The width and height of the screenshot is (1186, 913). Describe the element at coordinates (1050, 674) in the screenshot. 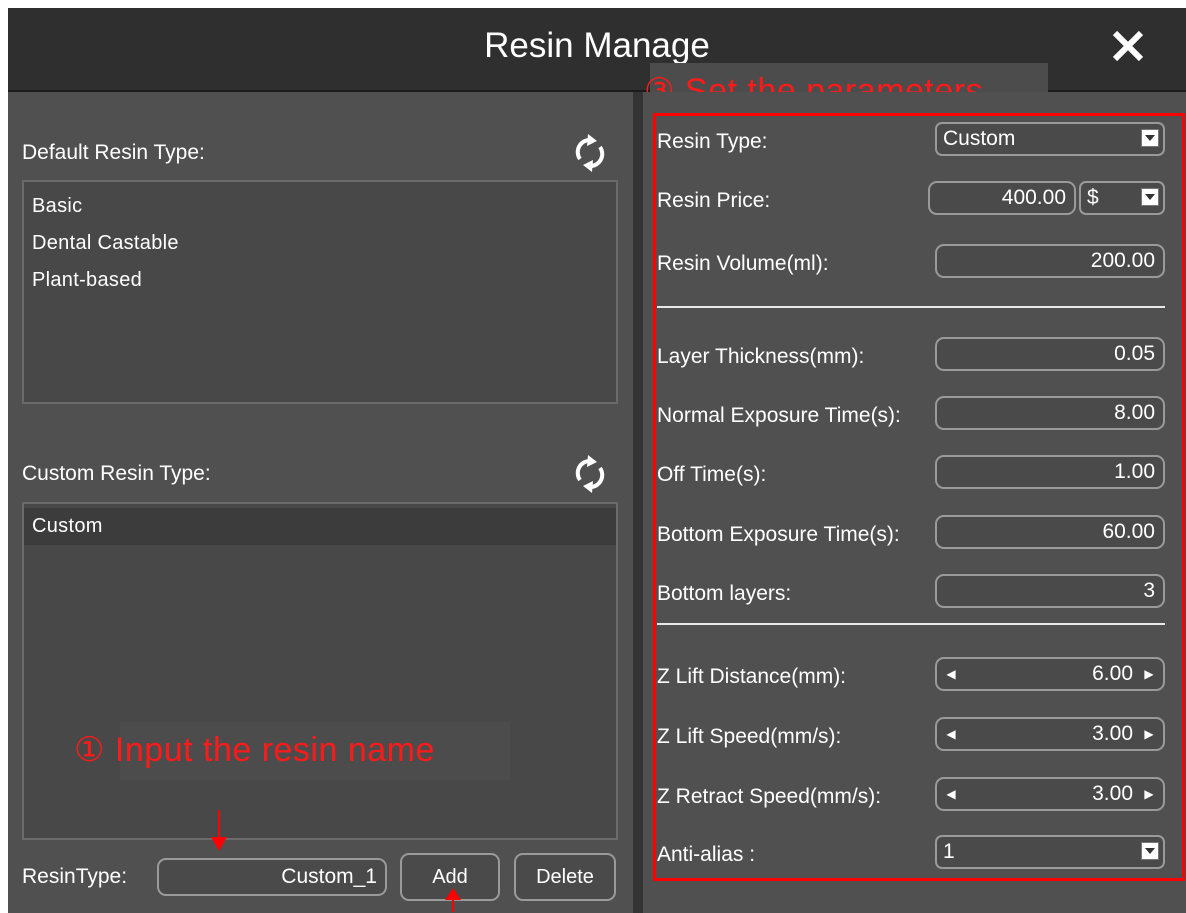

I see `z-lift-distance-spinbox: ◀ 6.00 ▶` at that location.